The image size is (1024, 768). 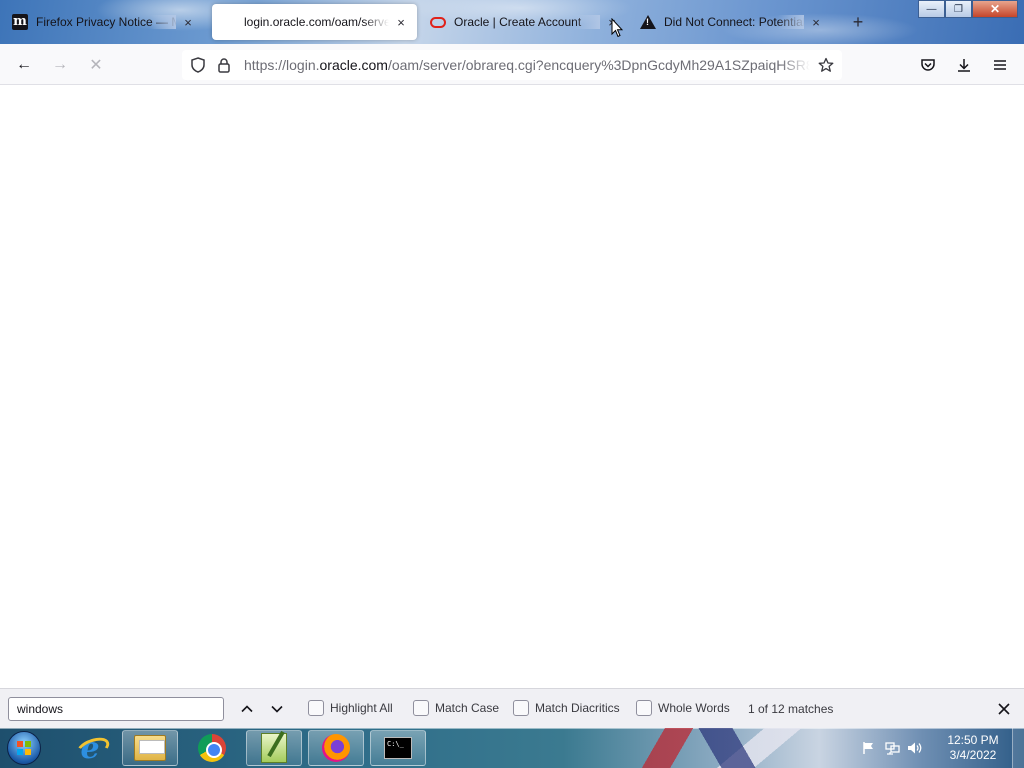 I want to click on match-case-label: Match Case, so click(x=467, y=708).